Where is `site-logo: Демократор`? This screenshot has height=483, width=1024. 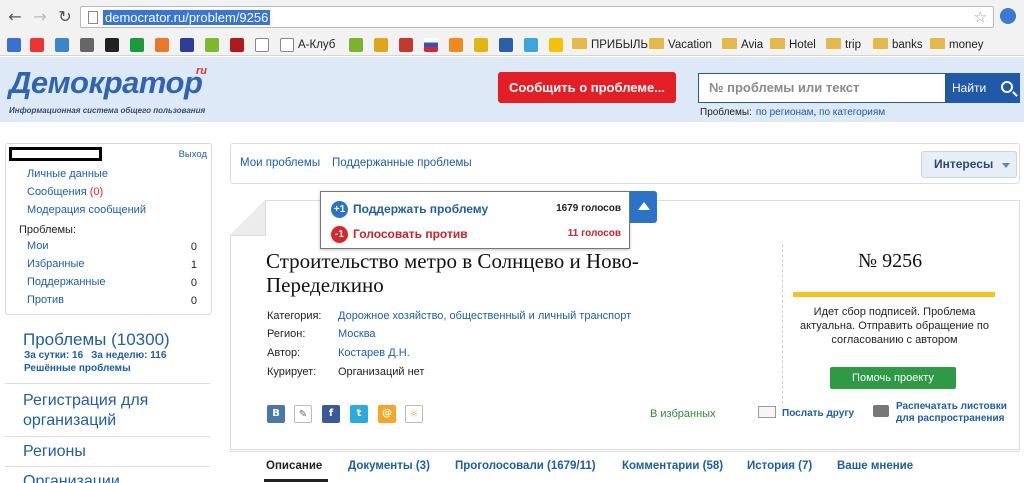 site-logo: Демократор is located at coordinates (106, 83).